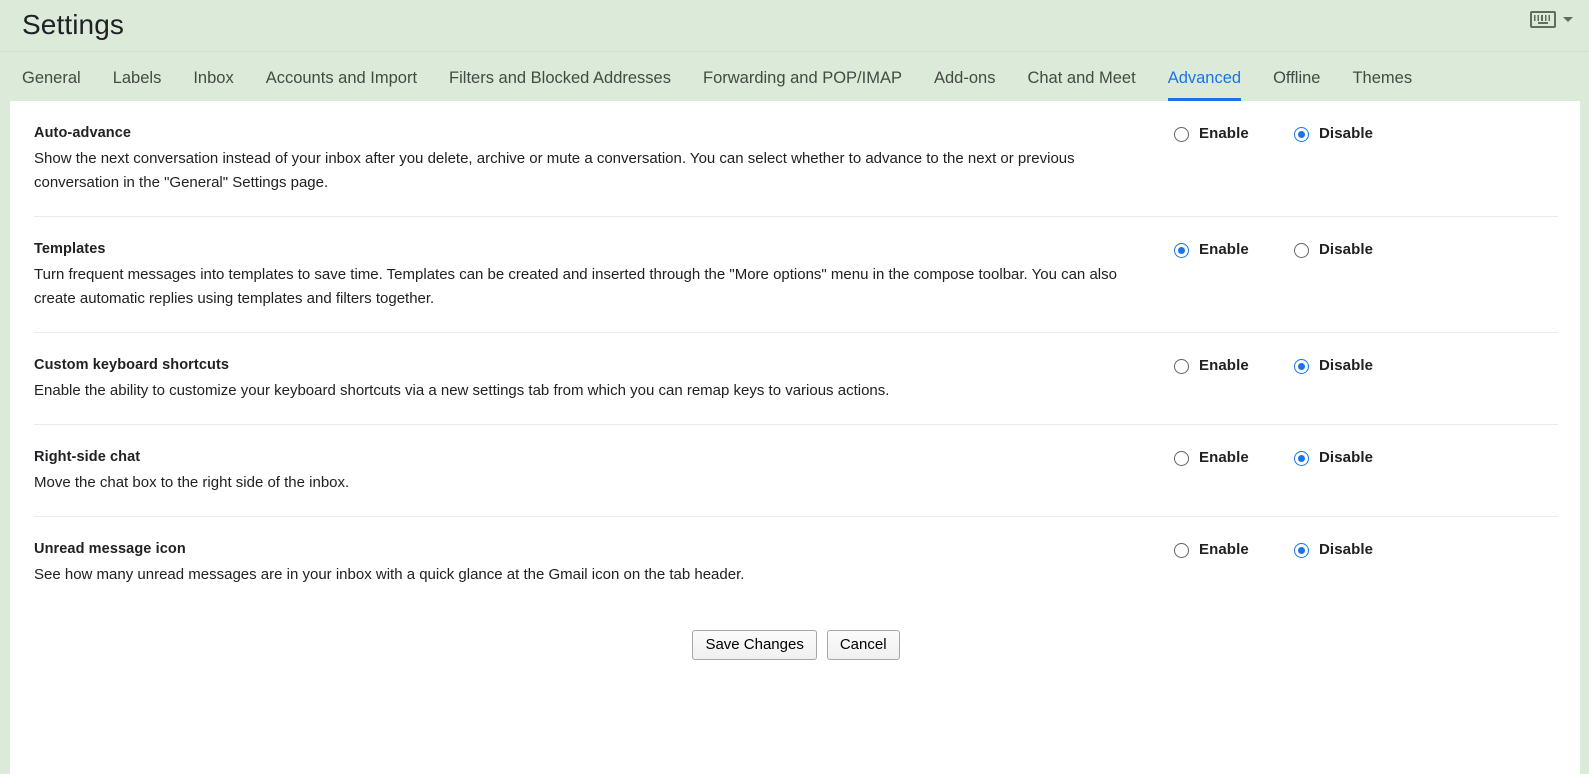 The image size is (1589, 774). What do you see at coordinates (1081, 85) in the screenshot?
I see `tab-chat-and-meet: Chat and Meet` at bounding box center [1081, 85].